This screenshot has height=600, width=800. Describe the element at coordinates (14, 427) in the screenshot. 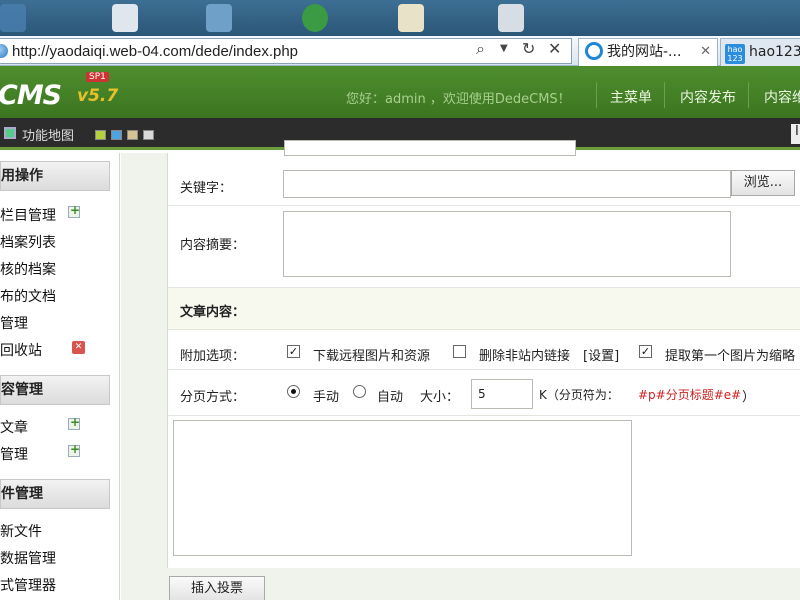

I see `sidebar-item-article: 文章` at that location.